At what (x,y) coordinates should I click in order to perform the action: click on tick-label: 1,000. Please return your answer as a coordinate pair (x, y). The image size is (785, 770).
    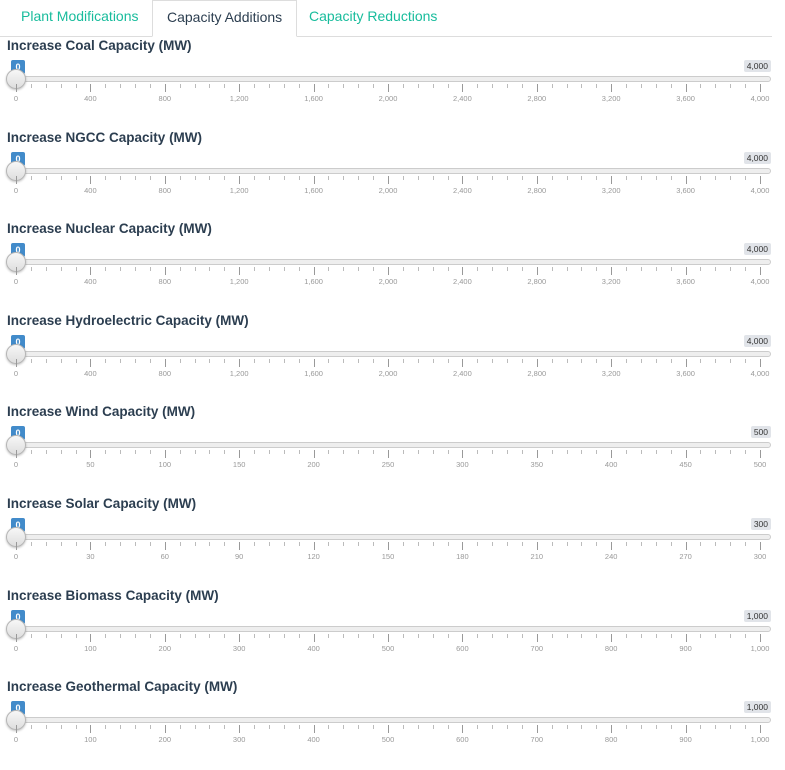
    Looking at the image, I should click on (760, 648).